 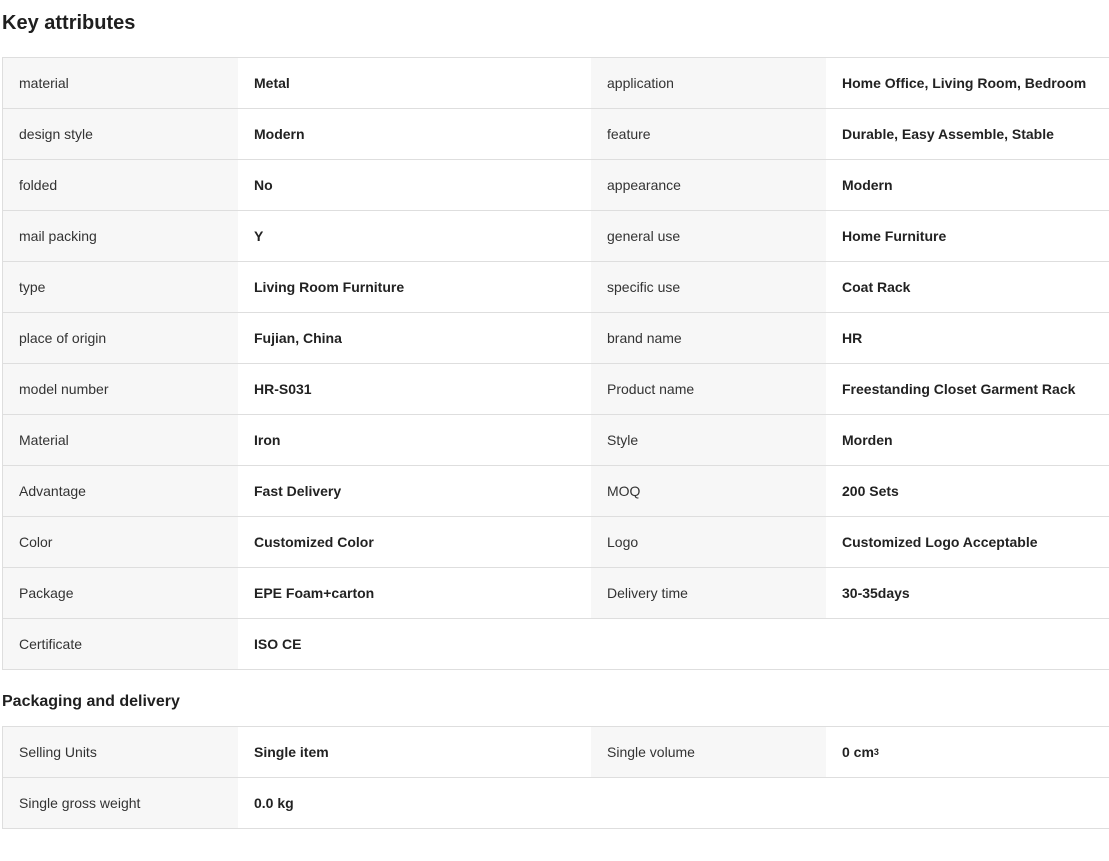 What do you see at coordinates (852, 338) in the screenshot?
I see `attribute-value-text: HR` at bounding box center [852, 338].